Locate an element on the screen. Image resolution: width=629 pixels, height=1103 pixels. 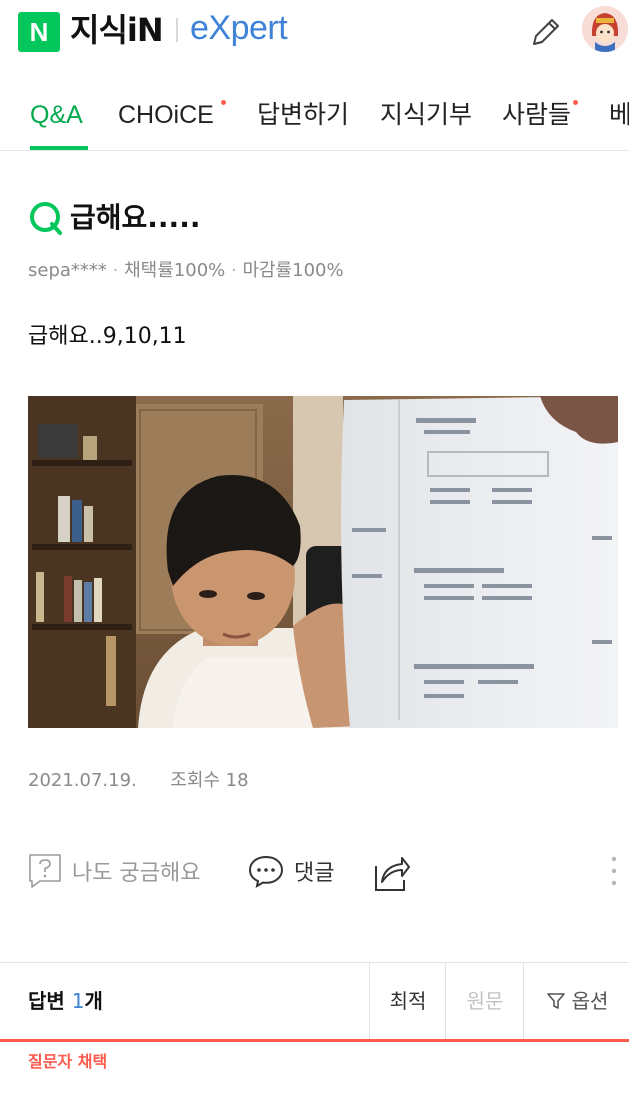
answer-count-unit: 개 is located at coordinates (93, 1001).